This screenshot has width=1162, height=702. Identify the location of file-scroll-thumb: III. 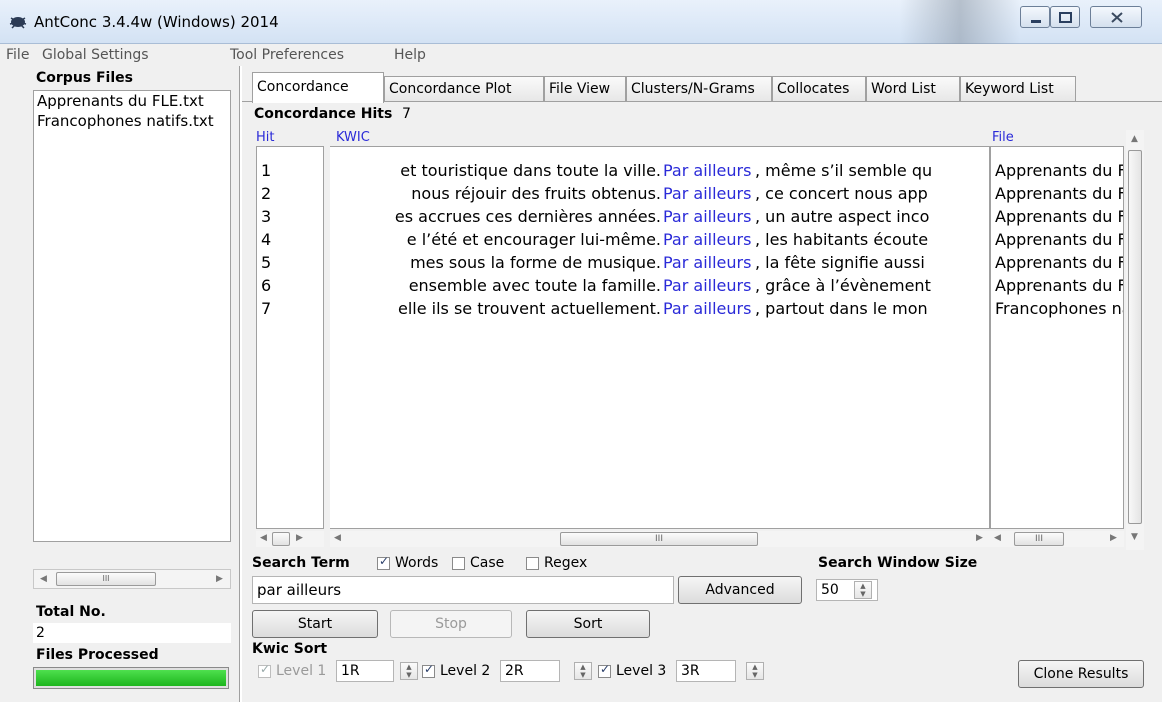
(1039, 539).